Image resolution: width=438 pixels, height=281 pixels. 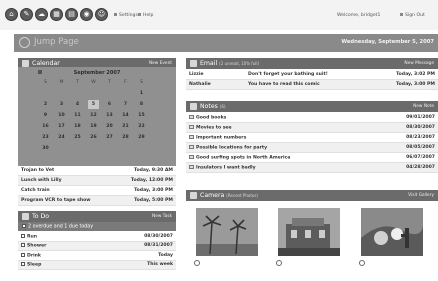 What do you see at coordinates (45, 137) in the screenshot?
I see `calendar-day: 23` at bounding box center [45, 137].